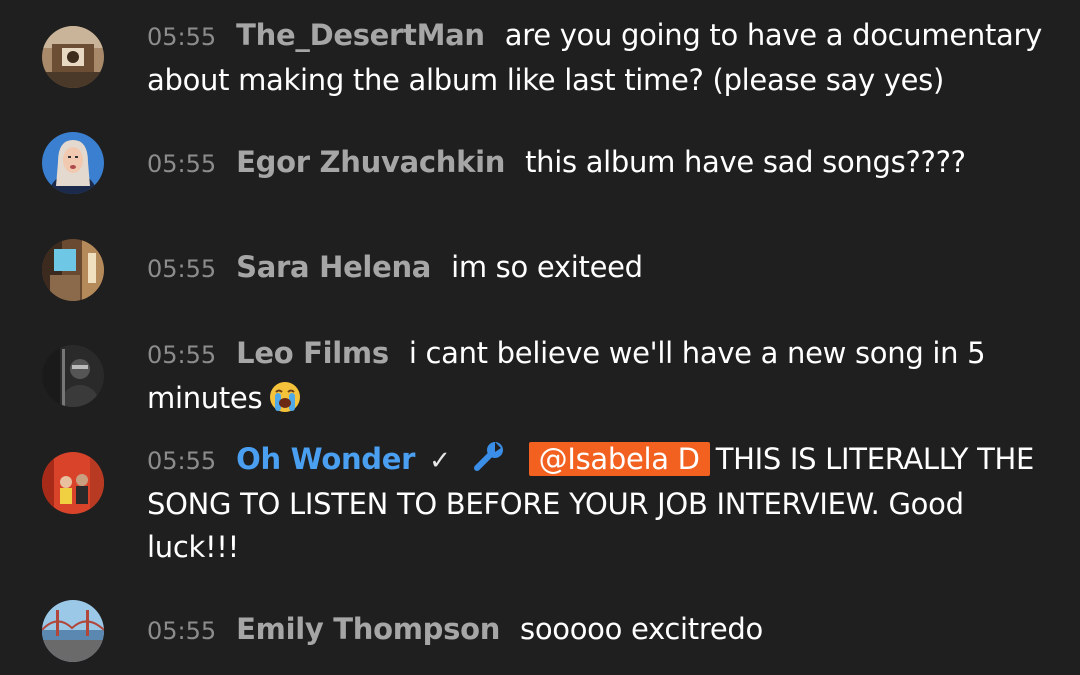  Describe the element at coordinates (285, 397) in the screenshot. I see `loudly-crying-face-icon` at that location.